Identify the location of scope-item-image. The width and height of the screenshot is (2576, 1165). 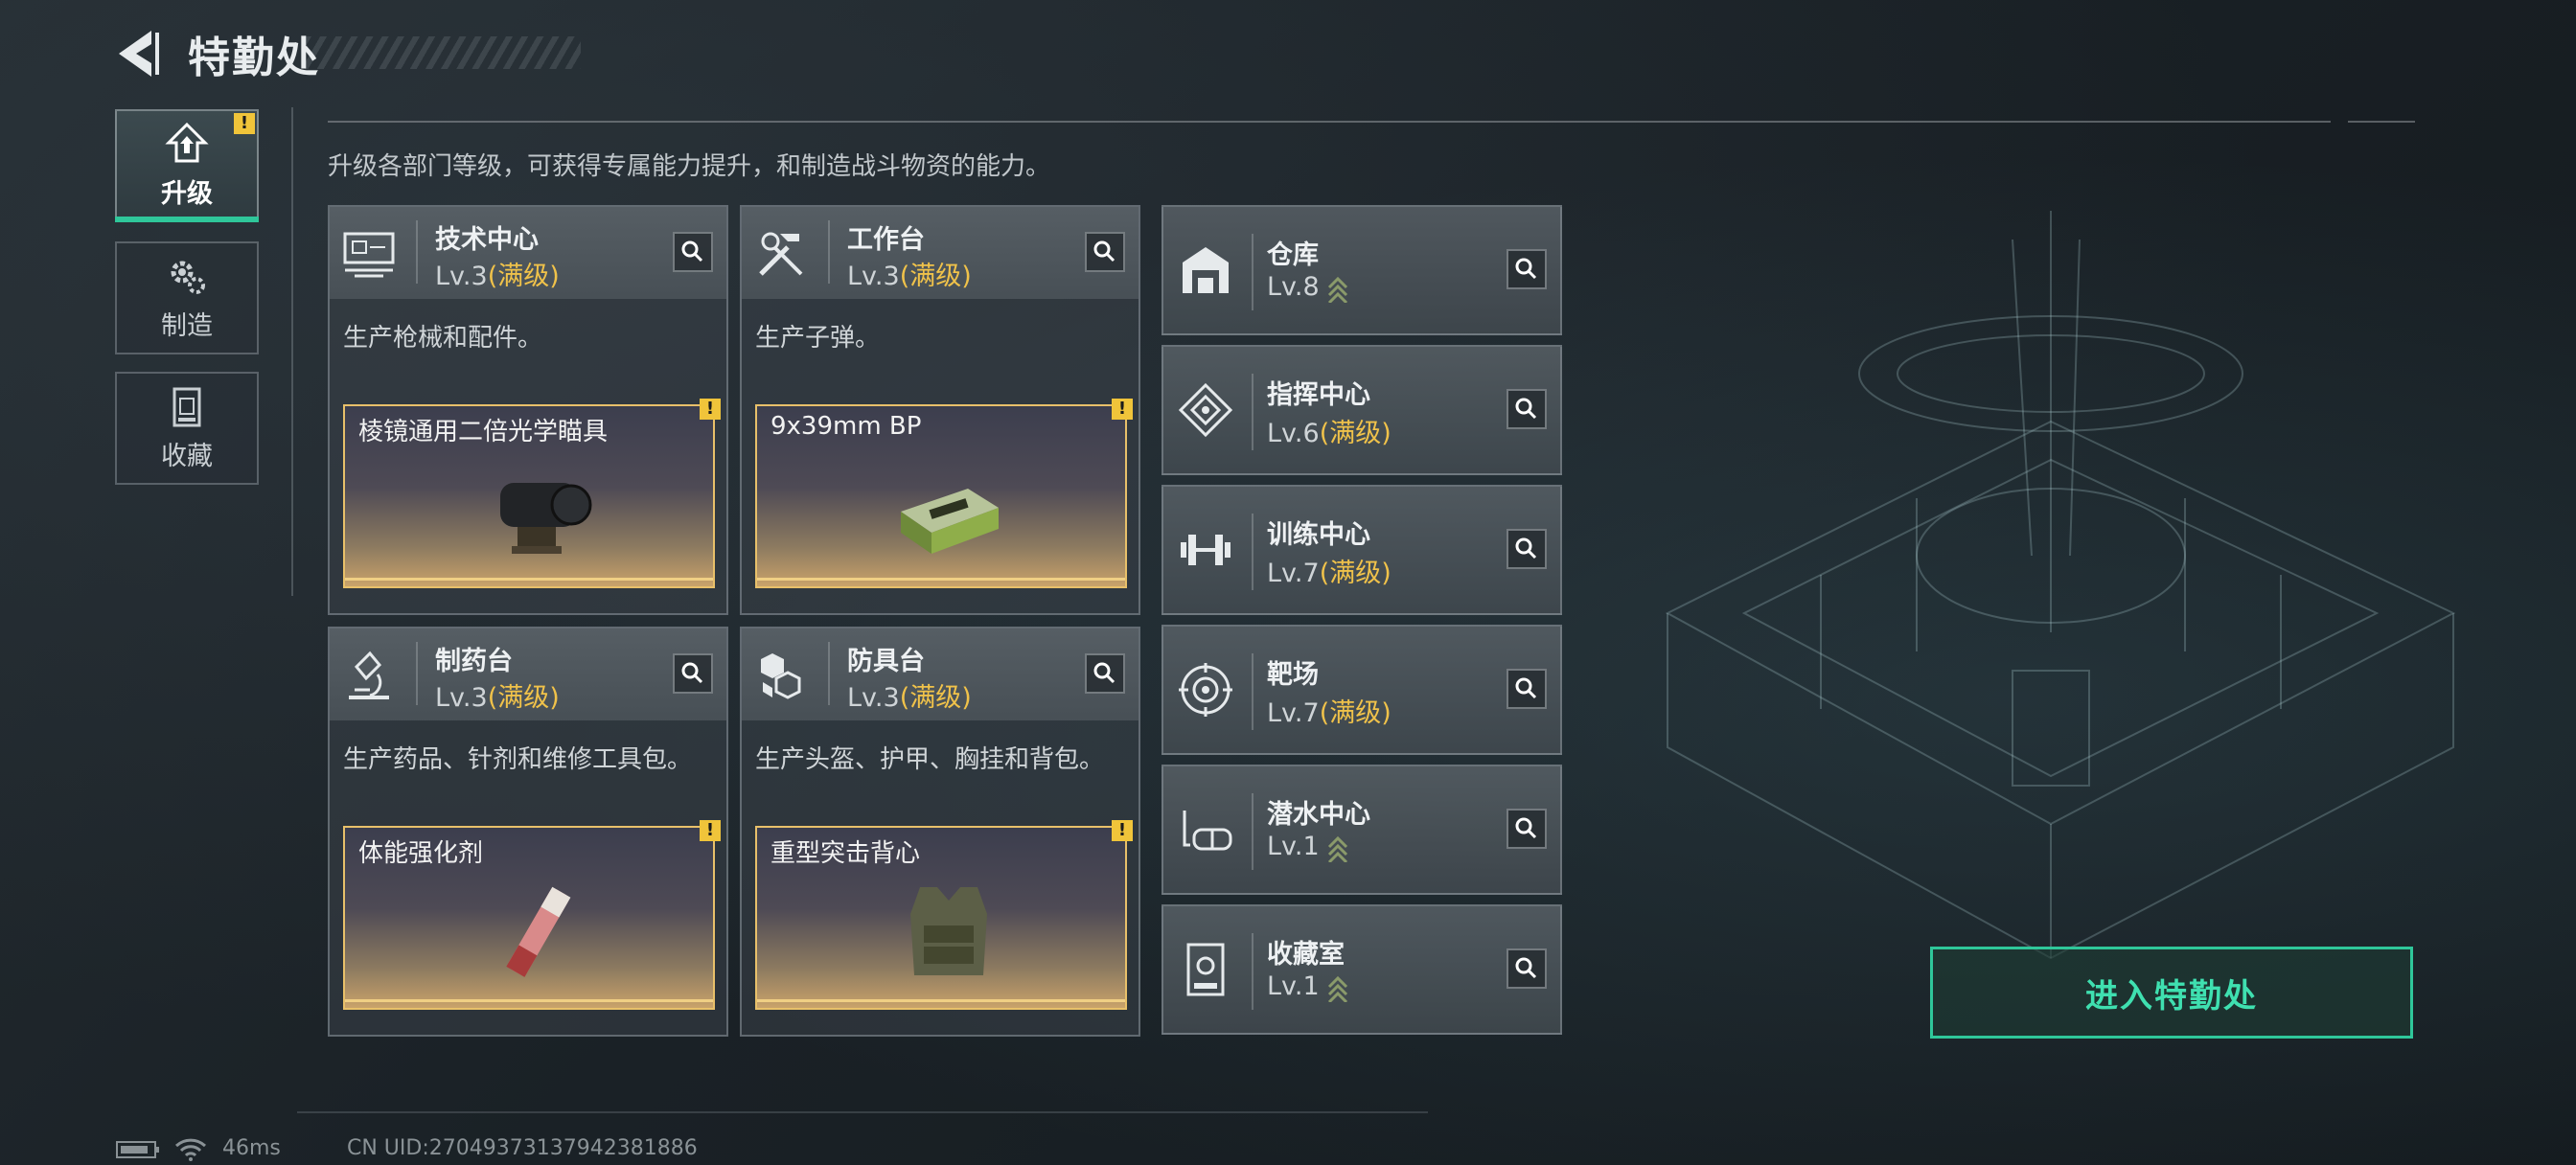
(546, 518).